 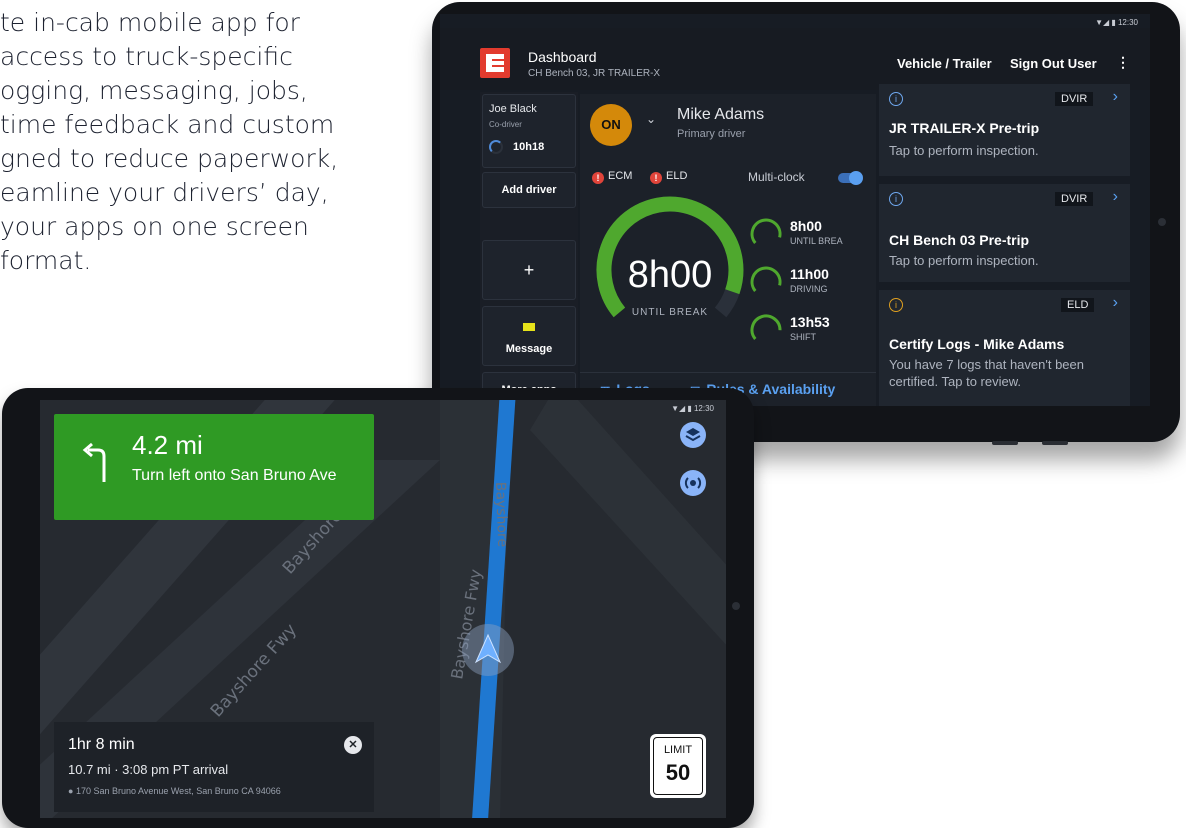 What do you see at coordinates (977, 344) in the screenshot?
I see `card-title: Certify Logs - Mike Adams` at bounding box center [977, 344].